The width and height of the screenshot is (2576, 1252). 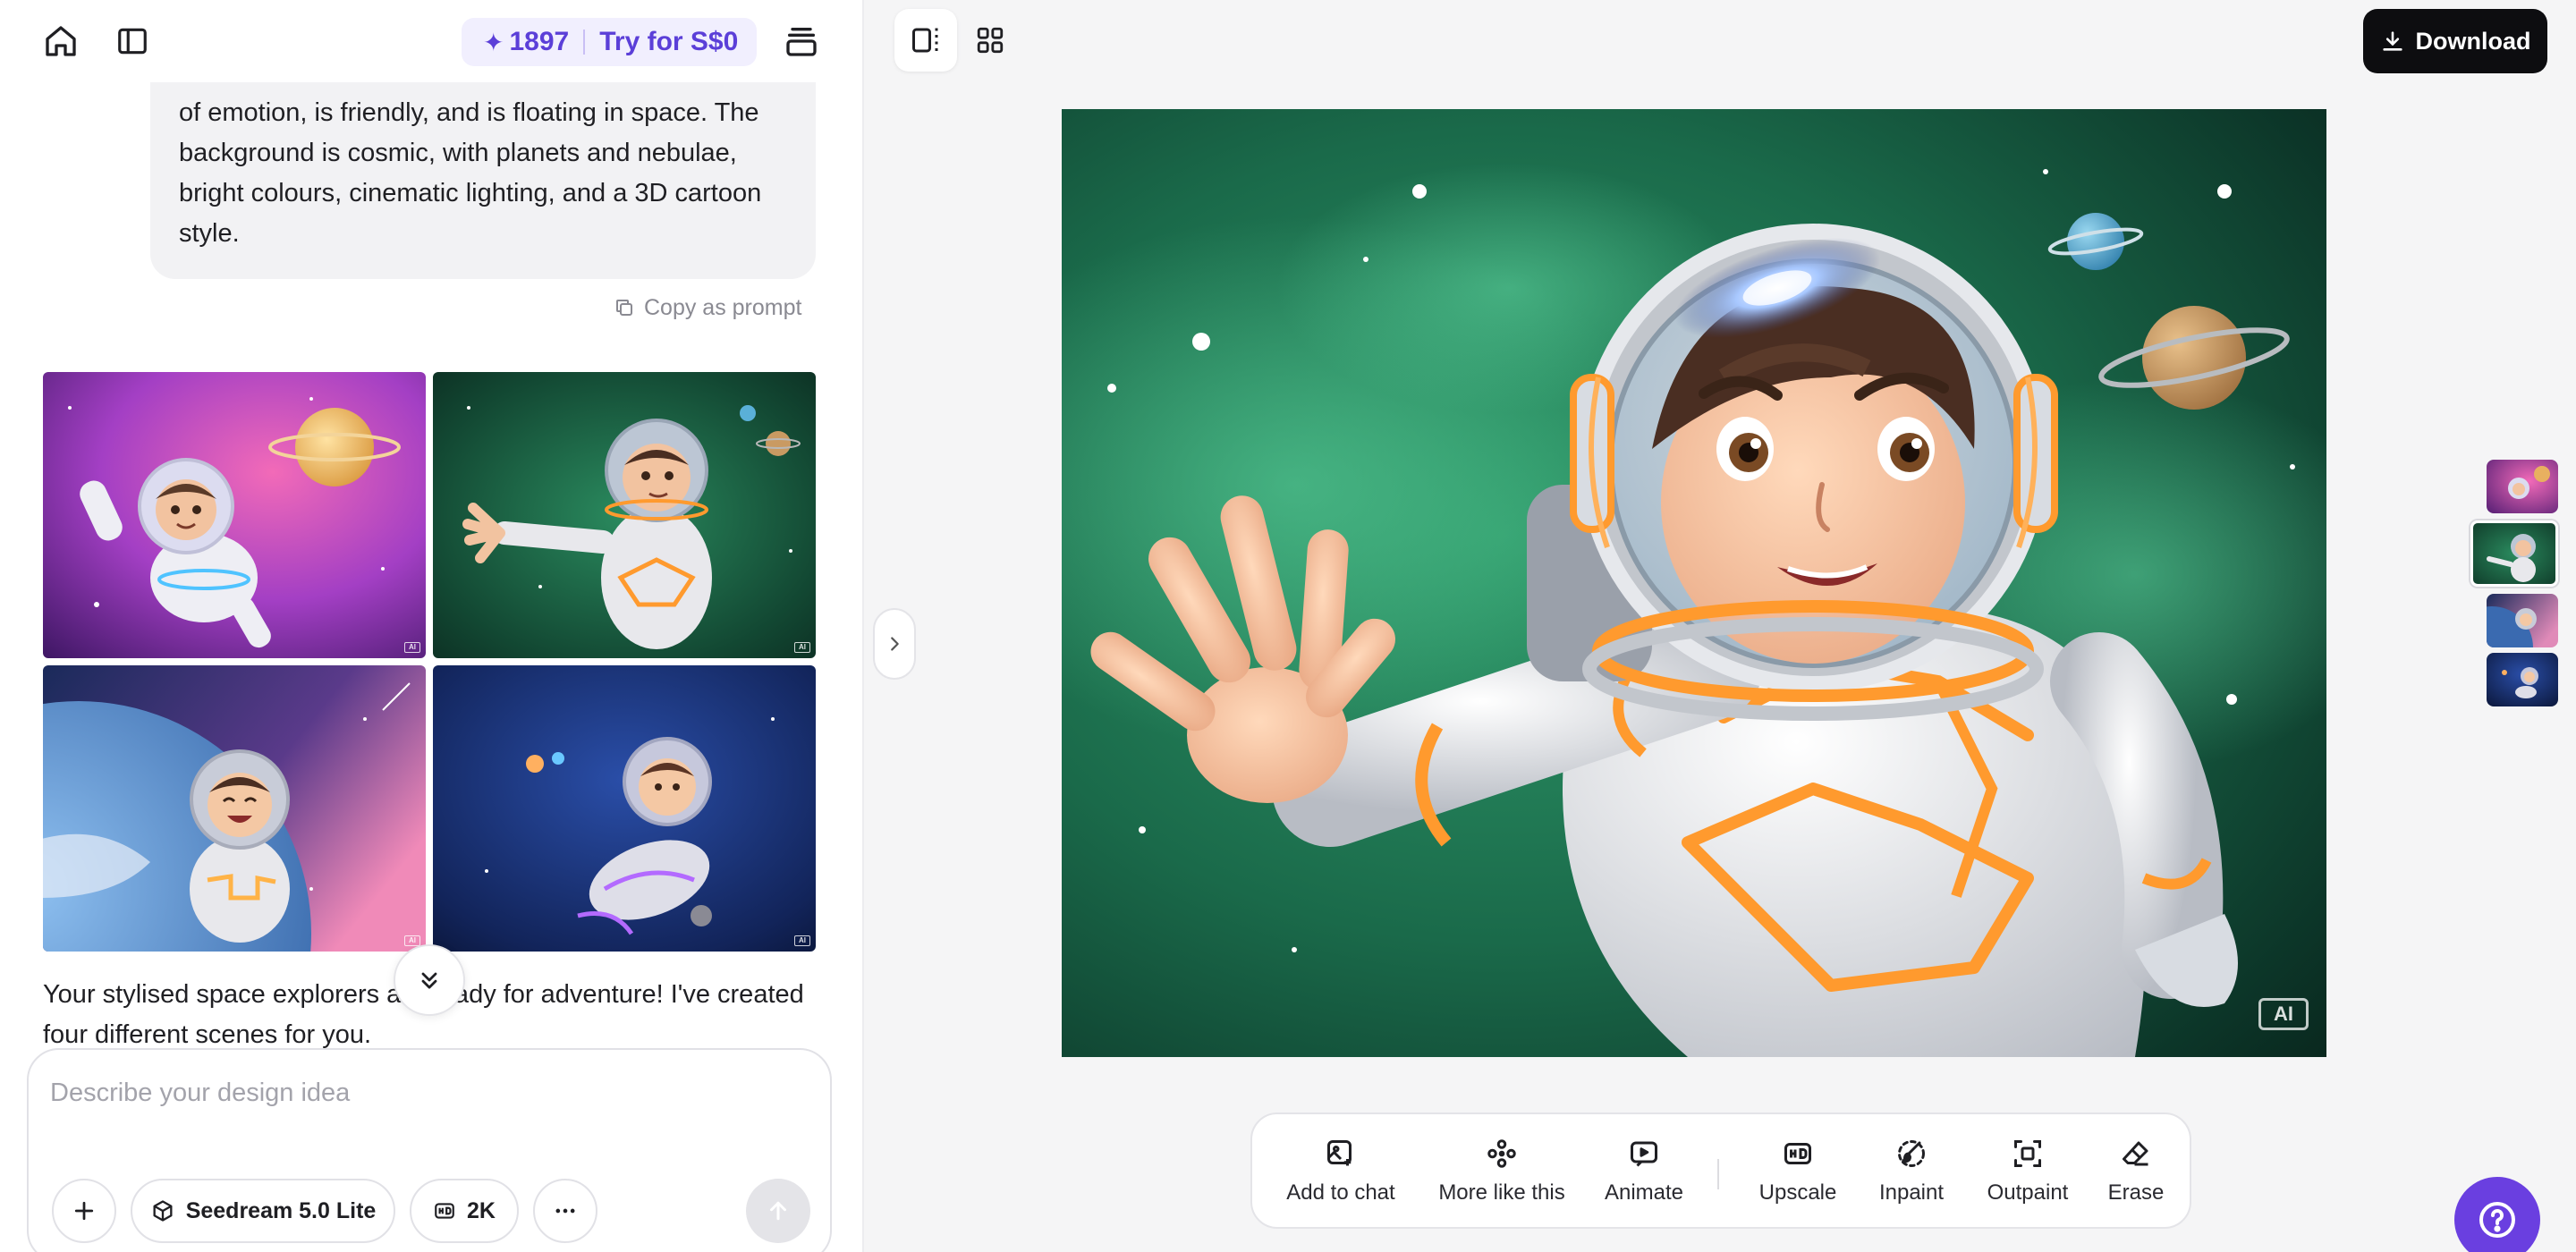 I want to click on result-thumbnail-4: AI, so click(x=624, y=808).